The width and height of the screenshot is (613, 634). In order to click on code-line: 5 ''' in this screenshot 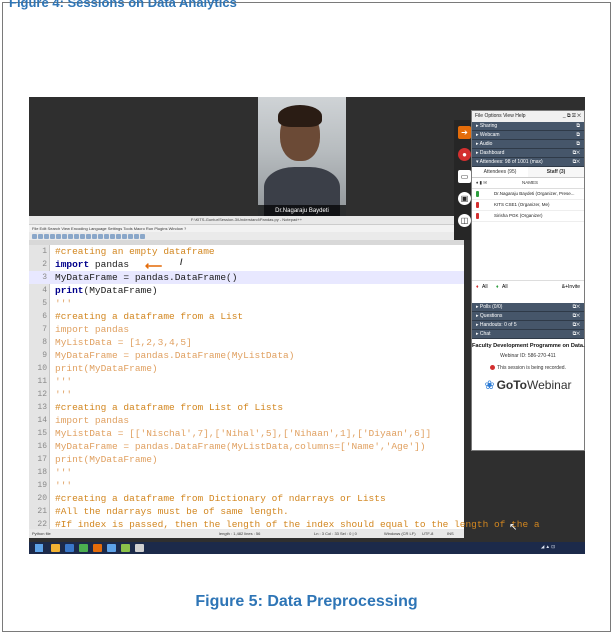, I will do `click(246, 303)`.